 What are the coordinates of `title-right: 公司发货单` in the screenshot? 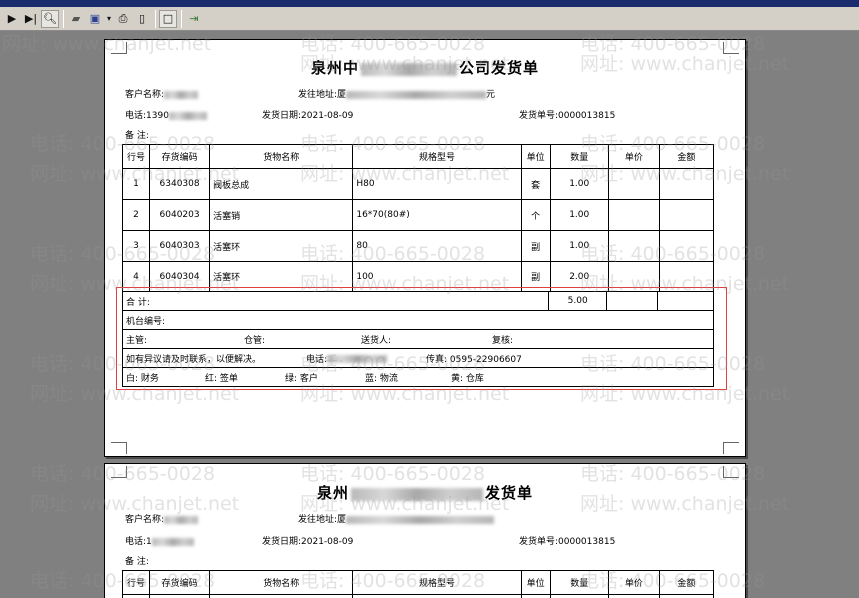 It's located at (499, 68).